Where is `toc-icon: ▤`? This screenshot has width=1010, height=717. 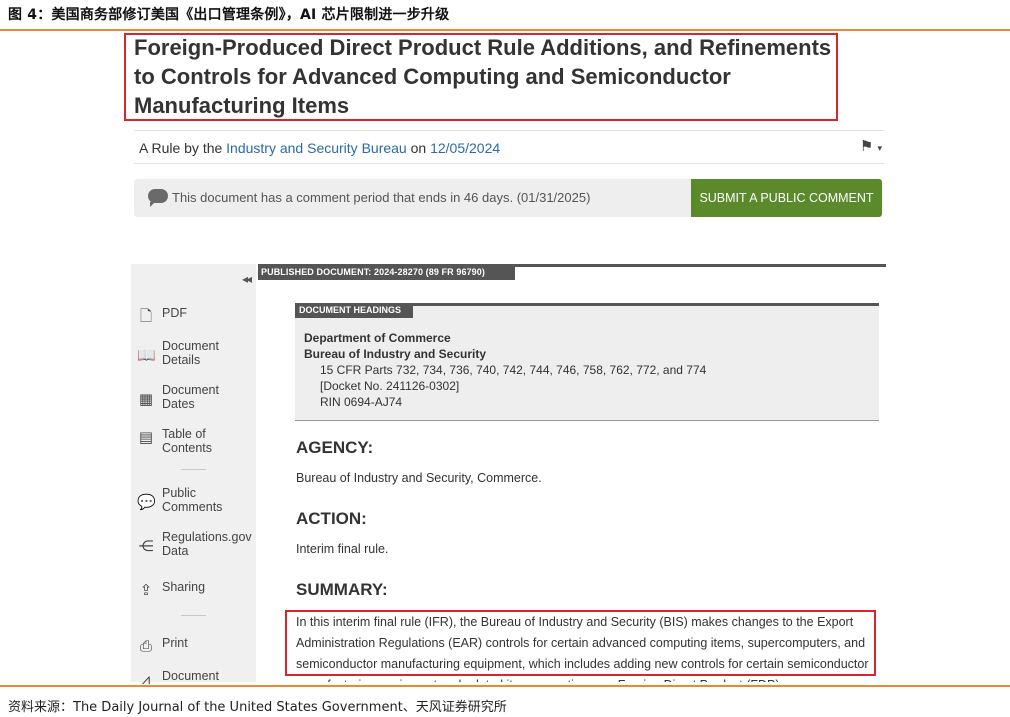
toc-icon: ▤ is located at coordinates (146, 437).